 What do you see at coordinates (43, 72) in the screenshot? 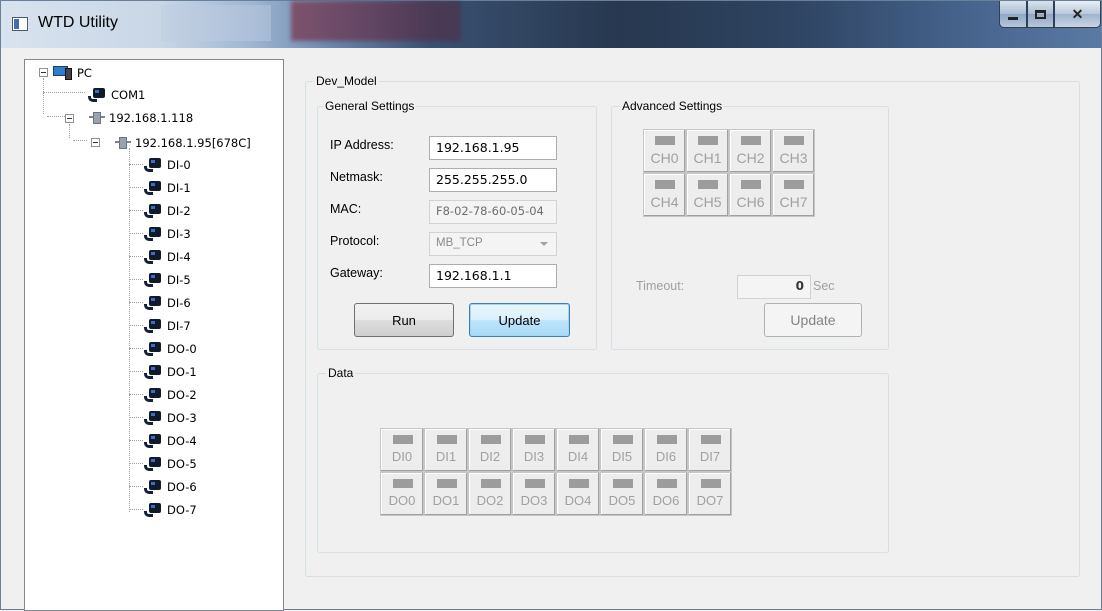
I see `collapse-toggle-pc` at bounding box center [43, 72].